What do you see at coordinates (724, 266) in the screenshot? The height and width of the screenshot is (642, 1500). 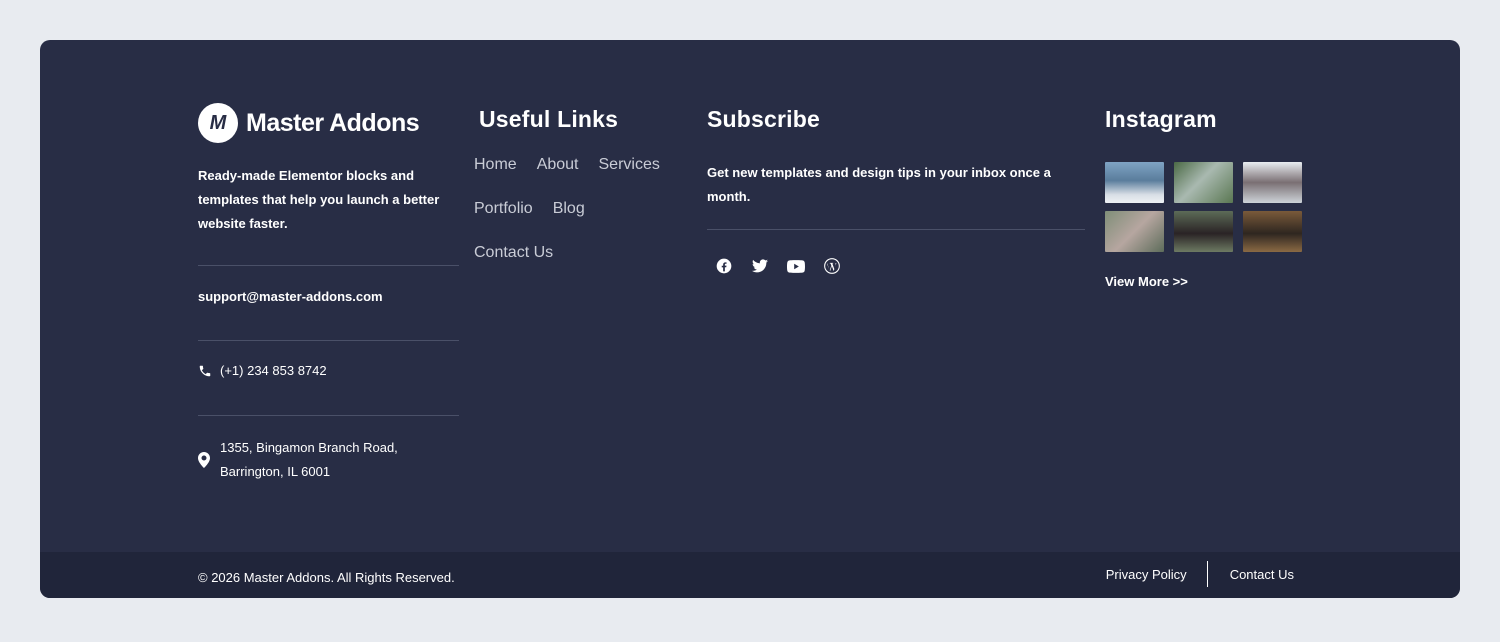 I see `facebook-icon` at bounding box center [724, 266].